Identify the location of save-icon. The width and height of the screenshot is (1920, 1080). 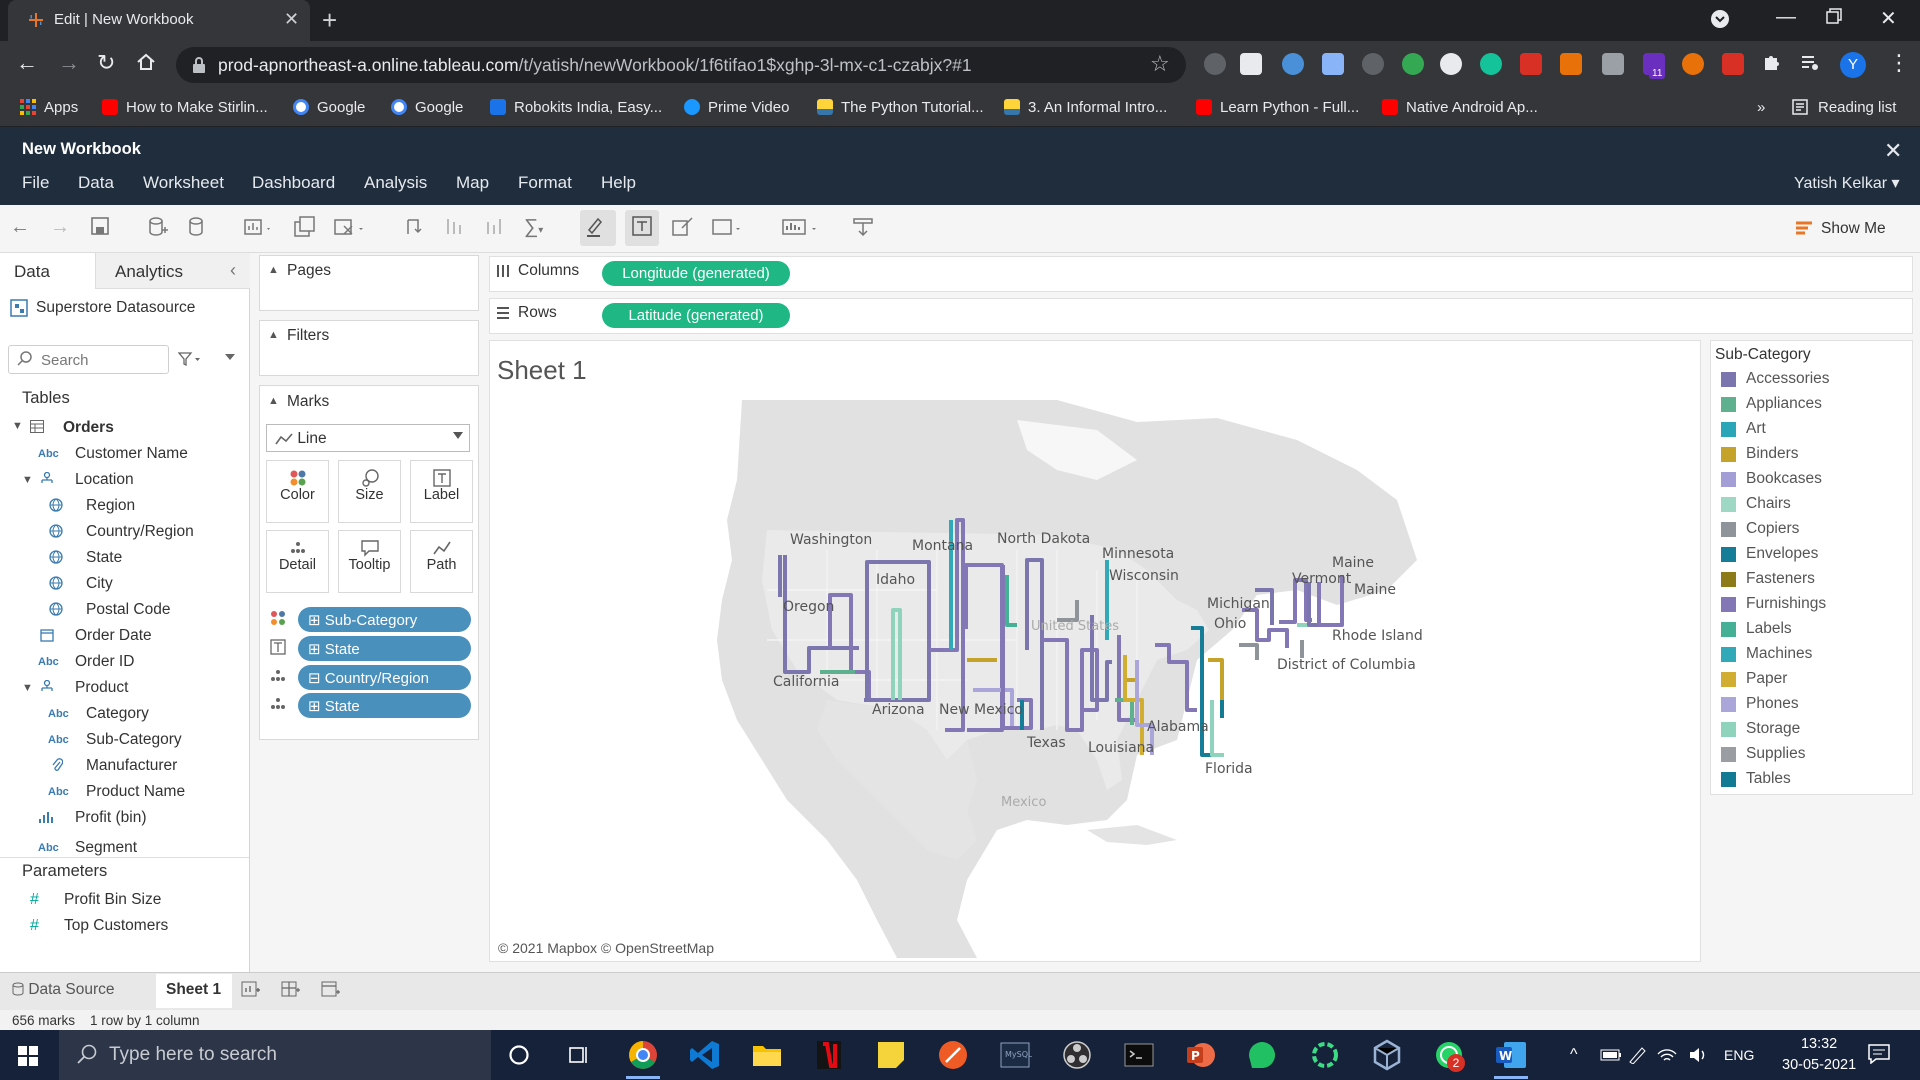
(100, 226).